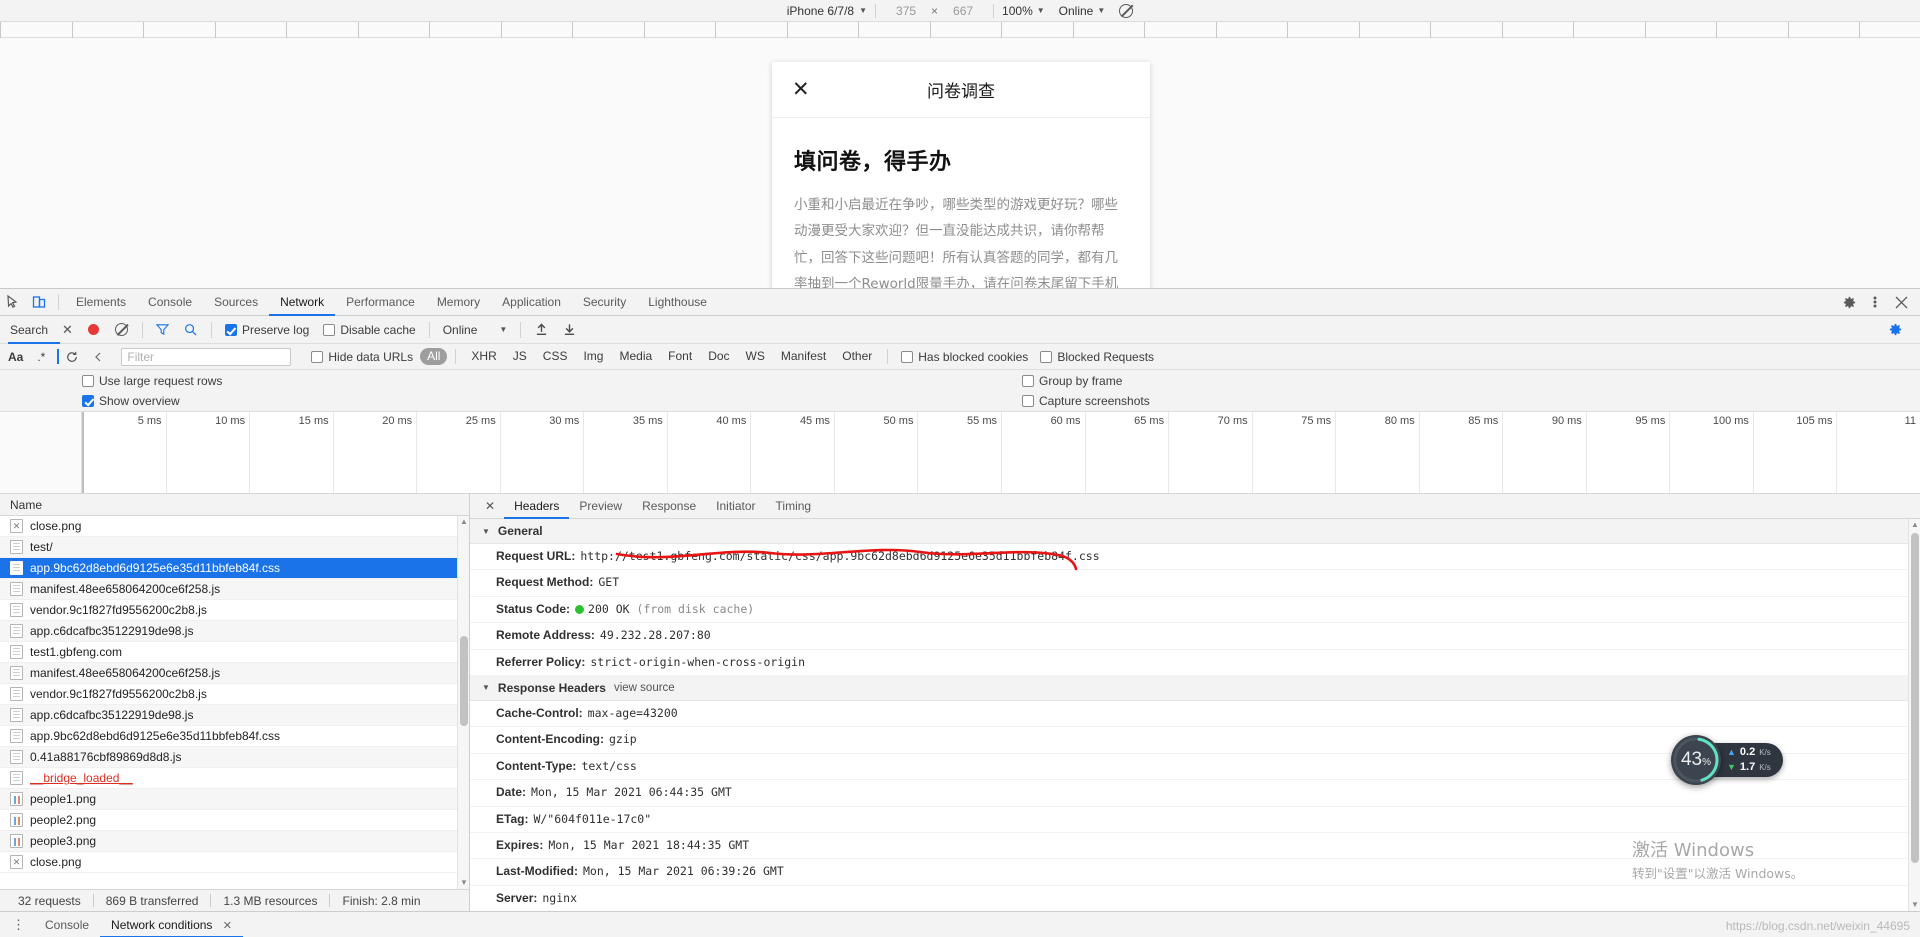 The image size is (1920, 937). Describe the element at coordinates (101, 302) in the screenshot. I see `tab-elements: Elements` at that location.